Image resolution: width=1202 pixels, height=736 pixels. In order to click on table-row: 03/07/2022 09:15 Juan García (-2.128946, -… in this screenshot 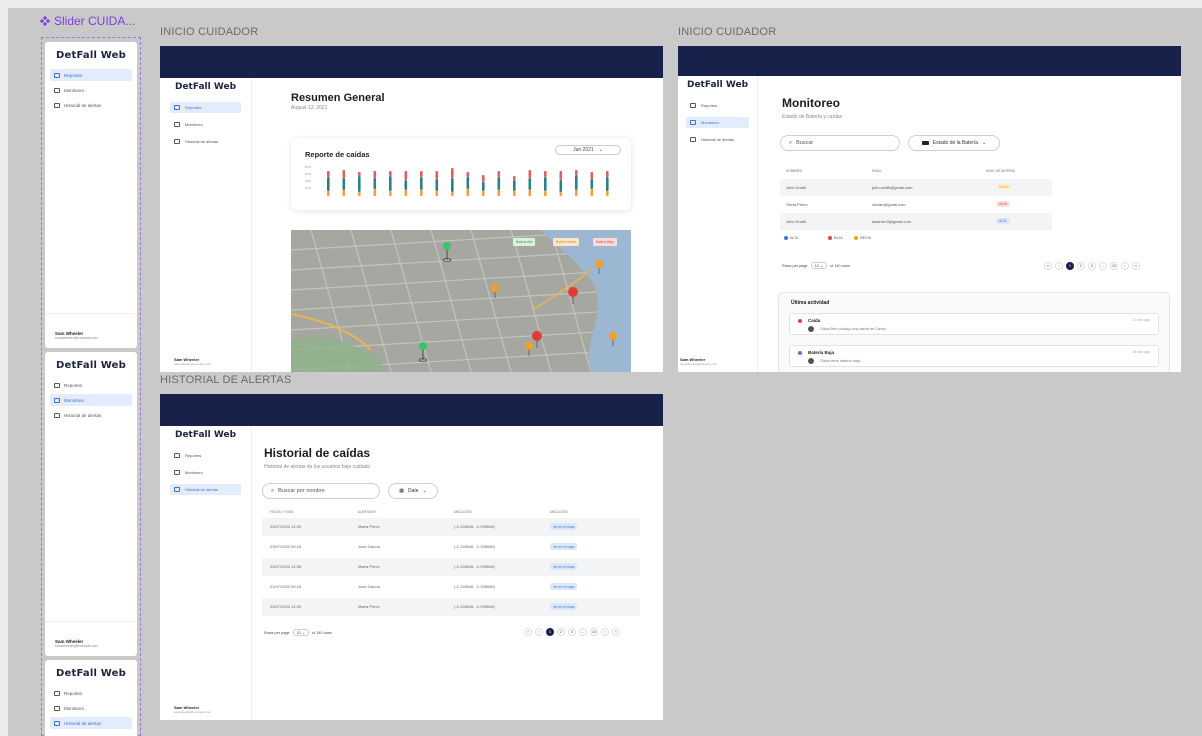, I will do `click(451, 547)`.